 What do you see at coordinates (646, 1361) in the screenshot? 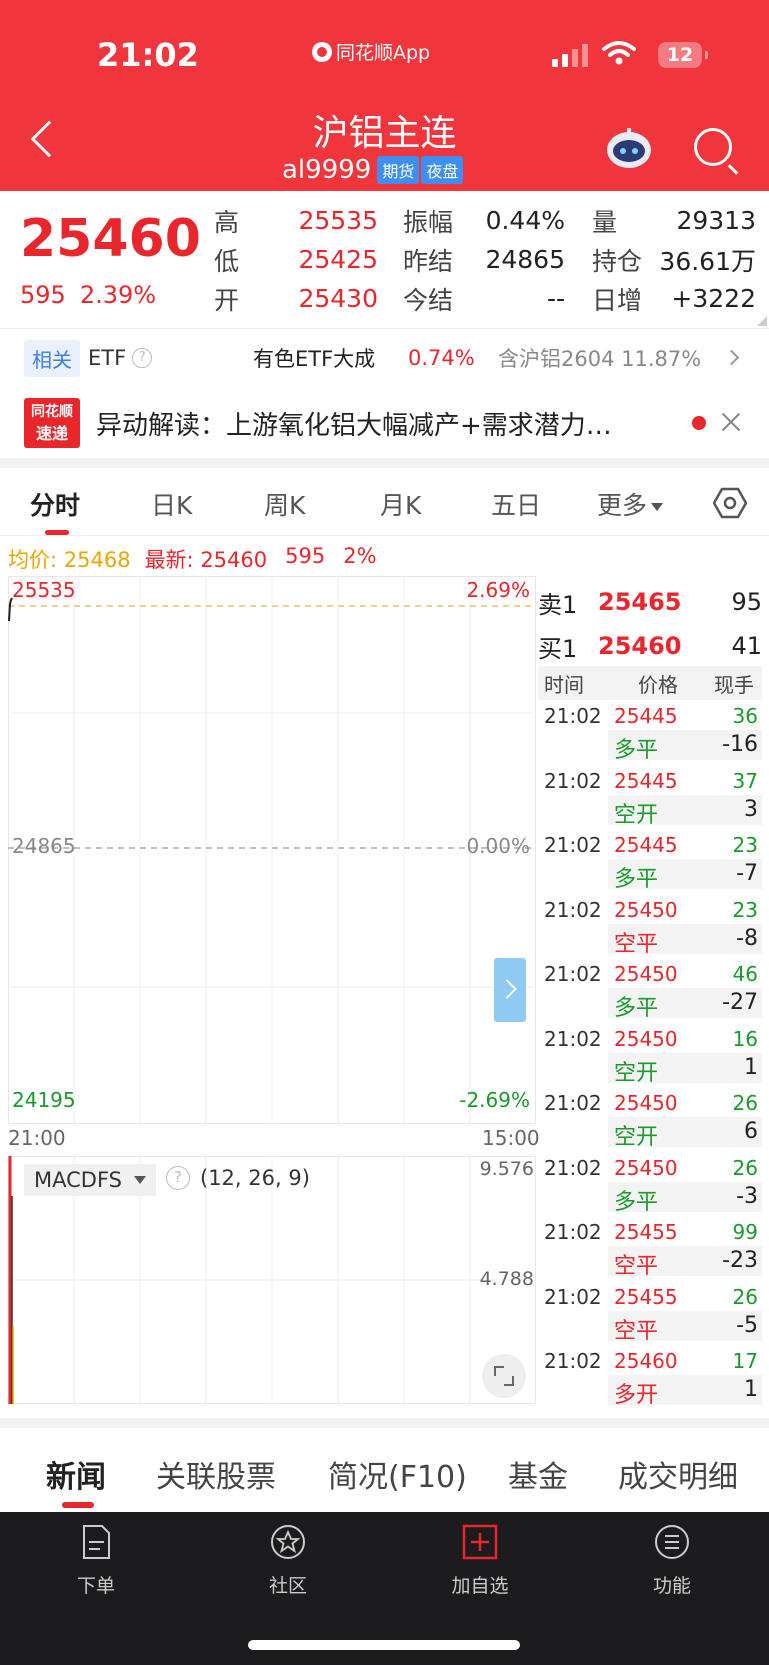
I see `tick-price: 25460` at bounding box center [646, 1361].